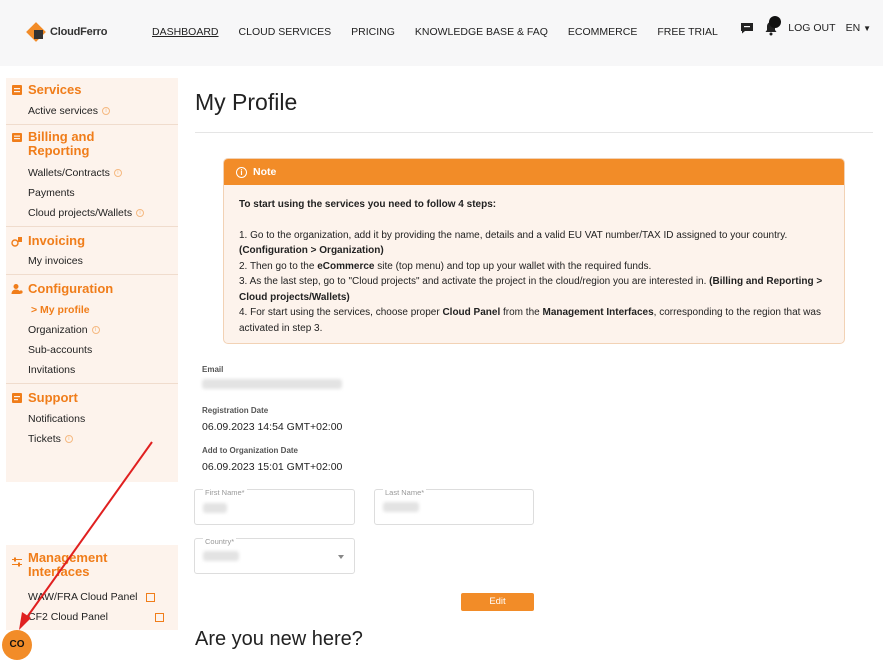 The width and height of the screenshot is (883, 660). I want to click on nav-pricing: PRICING, so click(373, 32).